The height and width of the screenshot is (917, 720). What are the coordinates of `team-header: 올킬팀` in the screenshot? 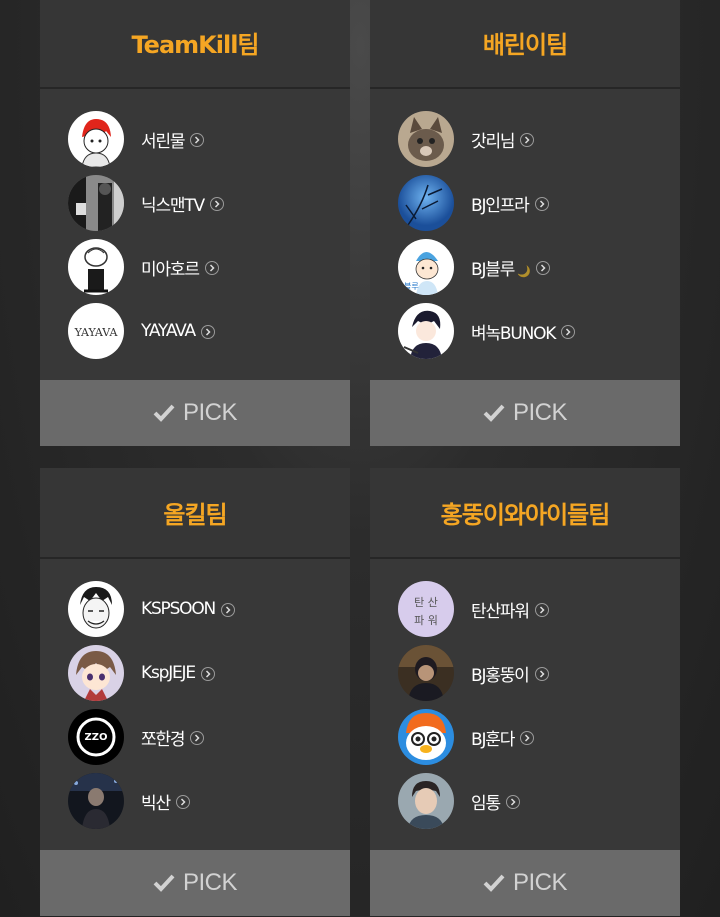 It's located at (195, 513).